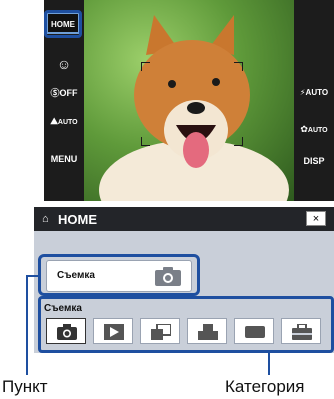 The width and height of the screenshot is (334, 399). I want to click on panel-header: ⌂ HOME ×, so click(184, 219).